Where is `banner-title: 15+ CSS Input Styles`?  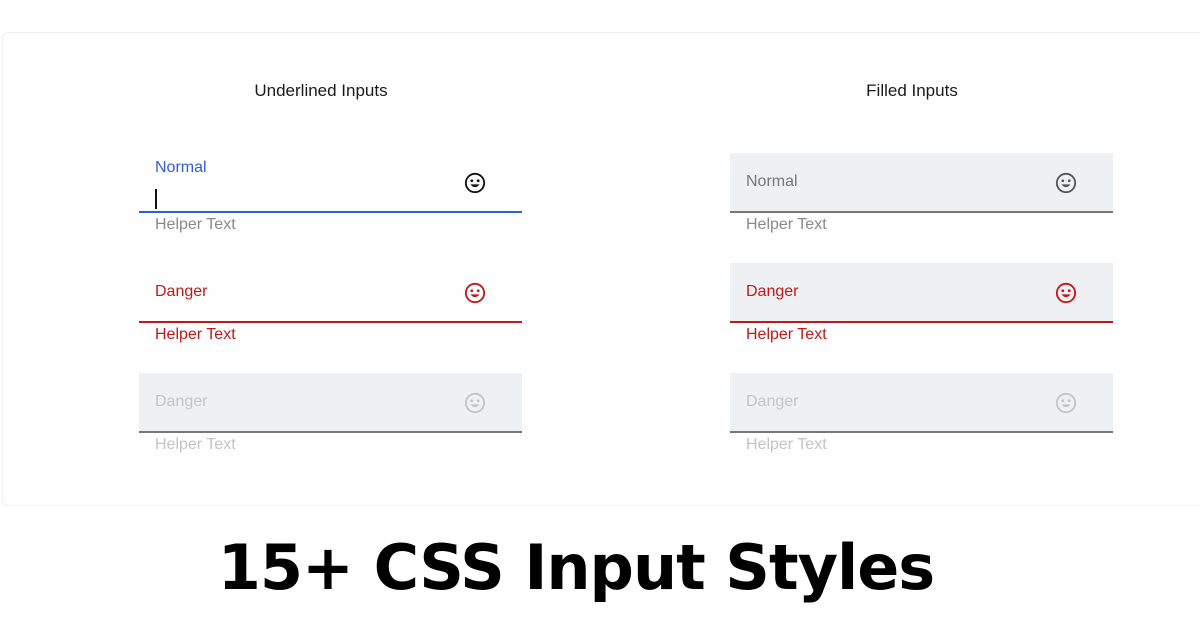
banner-title: 15+ CSS Input Styles is located at coordinates (576, 567).